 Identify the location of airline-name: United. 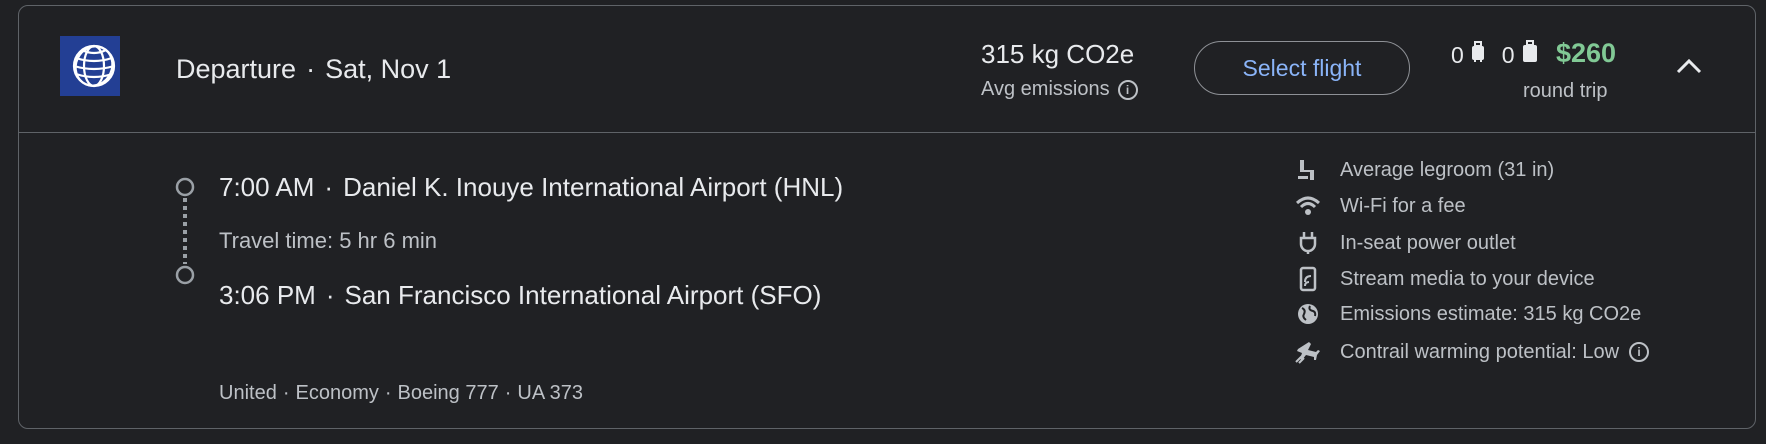
(248, 393).